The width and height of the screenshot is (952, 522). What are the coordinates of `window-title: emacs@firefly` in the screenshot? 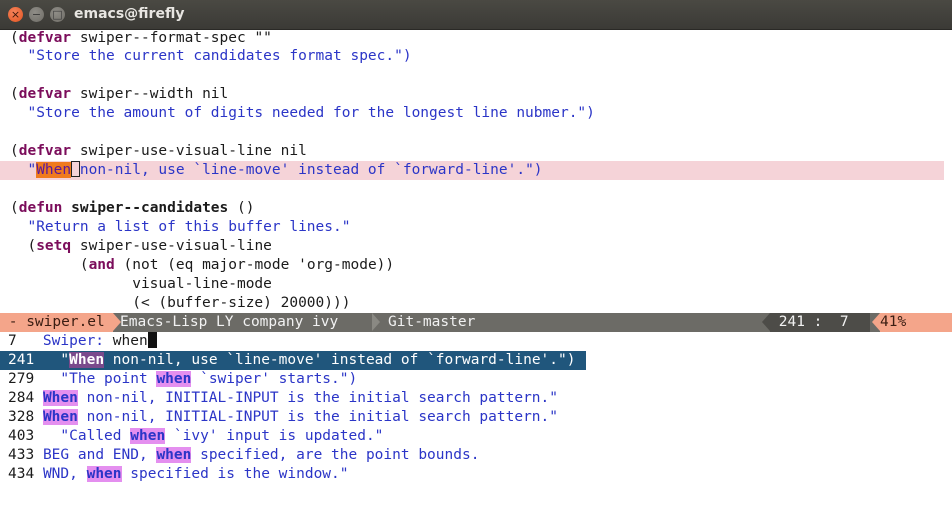 It's located at (129, 14).